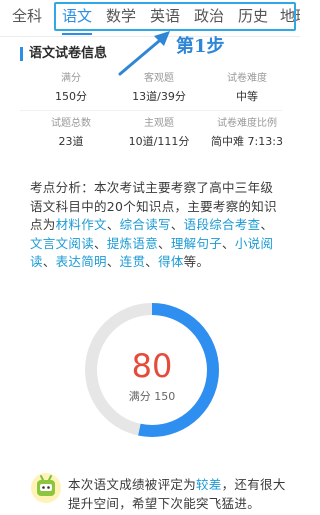  Describe the element at coordinates (247, 96) in the screenshot. I see `info-value: 中等` at that location.